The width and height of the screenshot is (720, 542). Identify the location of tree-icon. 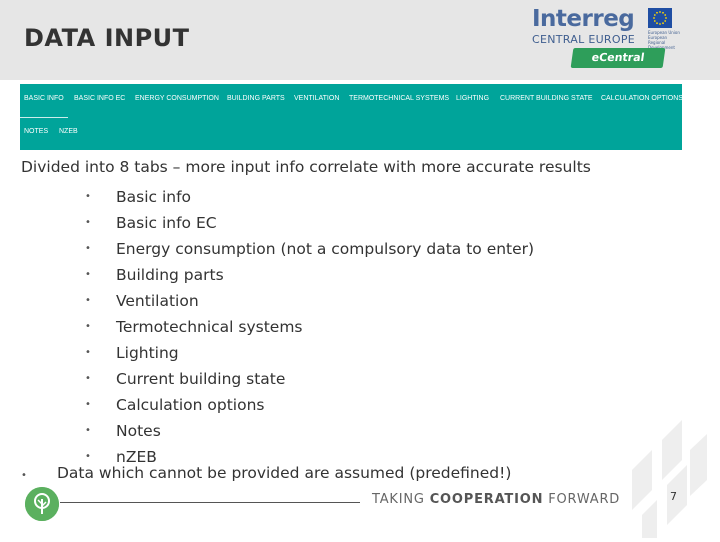
(42, 504).